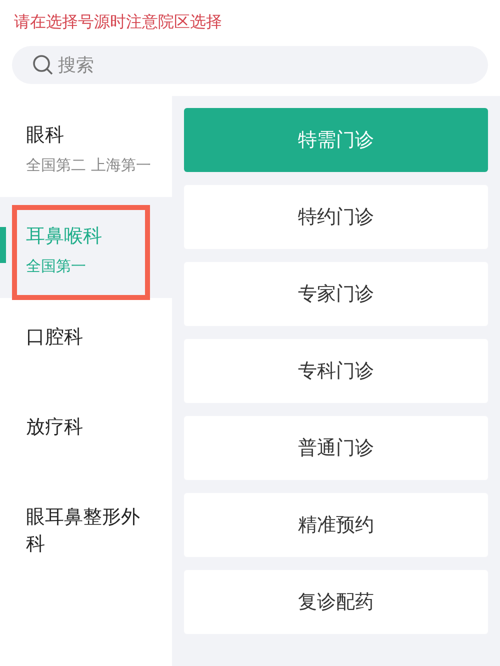 The image size is (500, 666). What do you see at coordinates (336, 371) in the screenshot?
I see `clinic-type-button: 专科门诊` at bounding box center [336, 371].